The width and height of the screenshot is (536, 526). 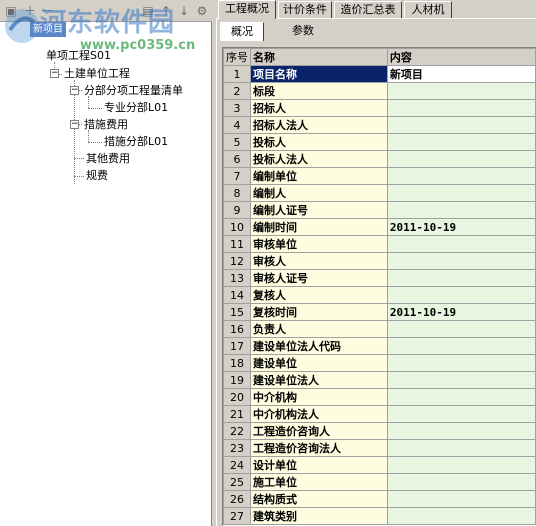 I want to click on copy-icon: ▤, so click(x=148, y=11).